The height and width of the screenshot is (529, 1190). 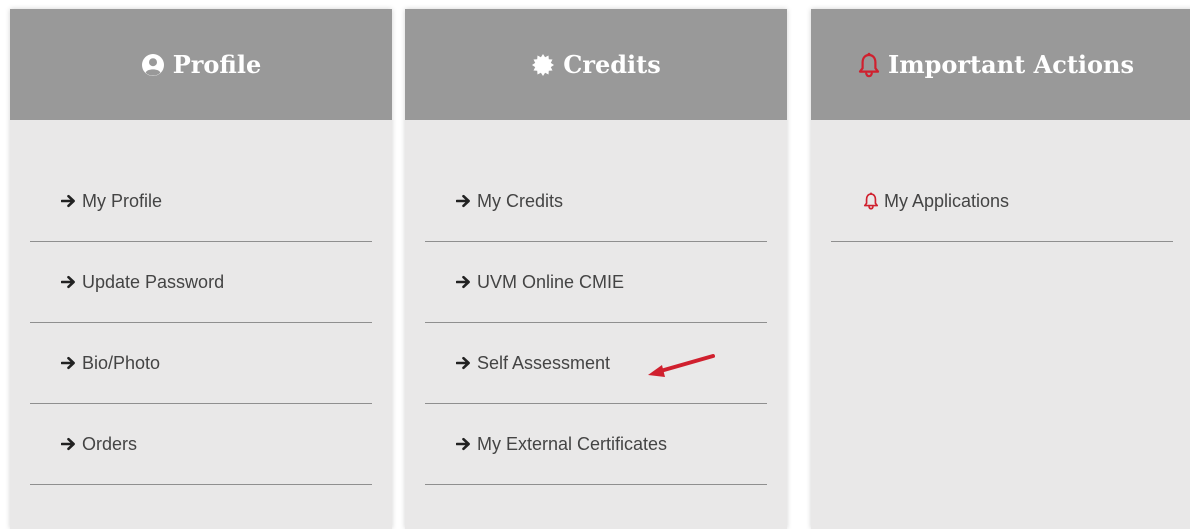 I want to click on menu-item-my-external-certificates: My External Certificates, so click(x=596, y=444).